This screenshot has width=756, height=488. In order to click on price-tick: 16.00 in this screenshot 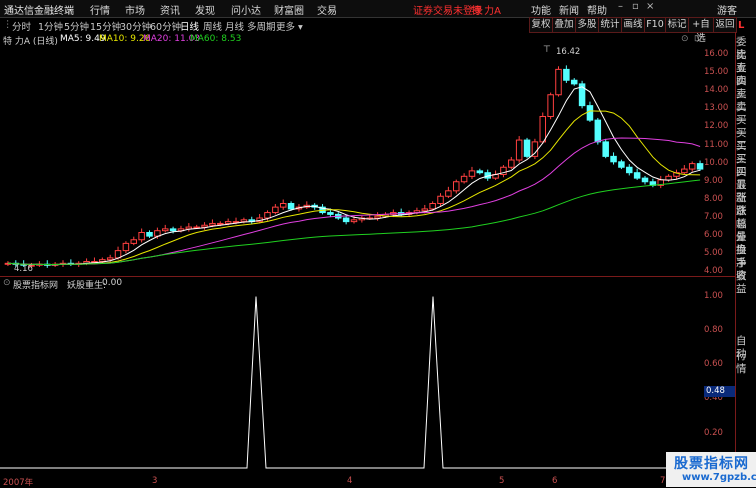, I will do `click(716, 53)`.